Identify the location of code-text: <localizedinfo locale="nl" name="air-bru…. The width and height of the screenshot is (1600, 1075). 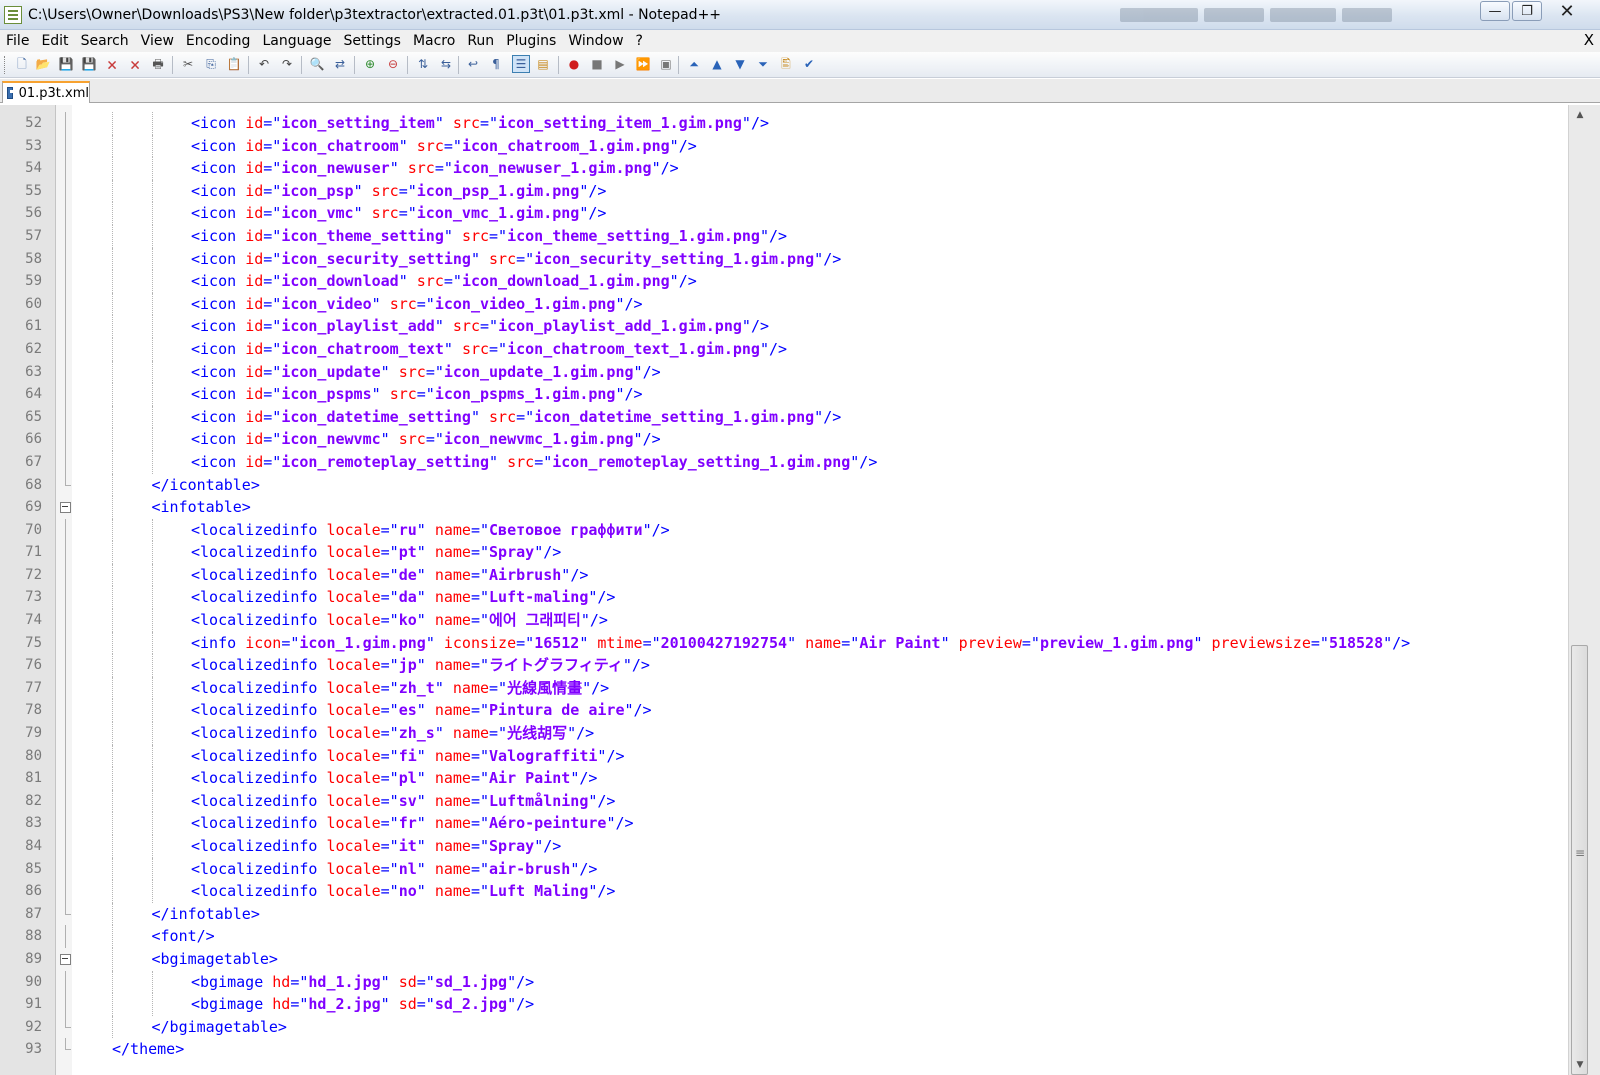
(394, 869).